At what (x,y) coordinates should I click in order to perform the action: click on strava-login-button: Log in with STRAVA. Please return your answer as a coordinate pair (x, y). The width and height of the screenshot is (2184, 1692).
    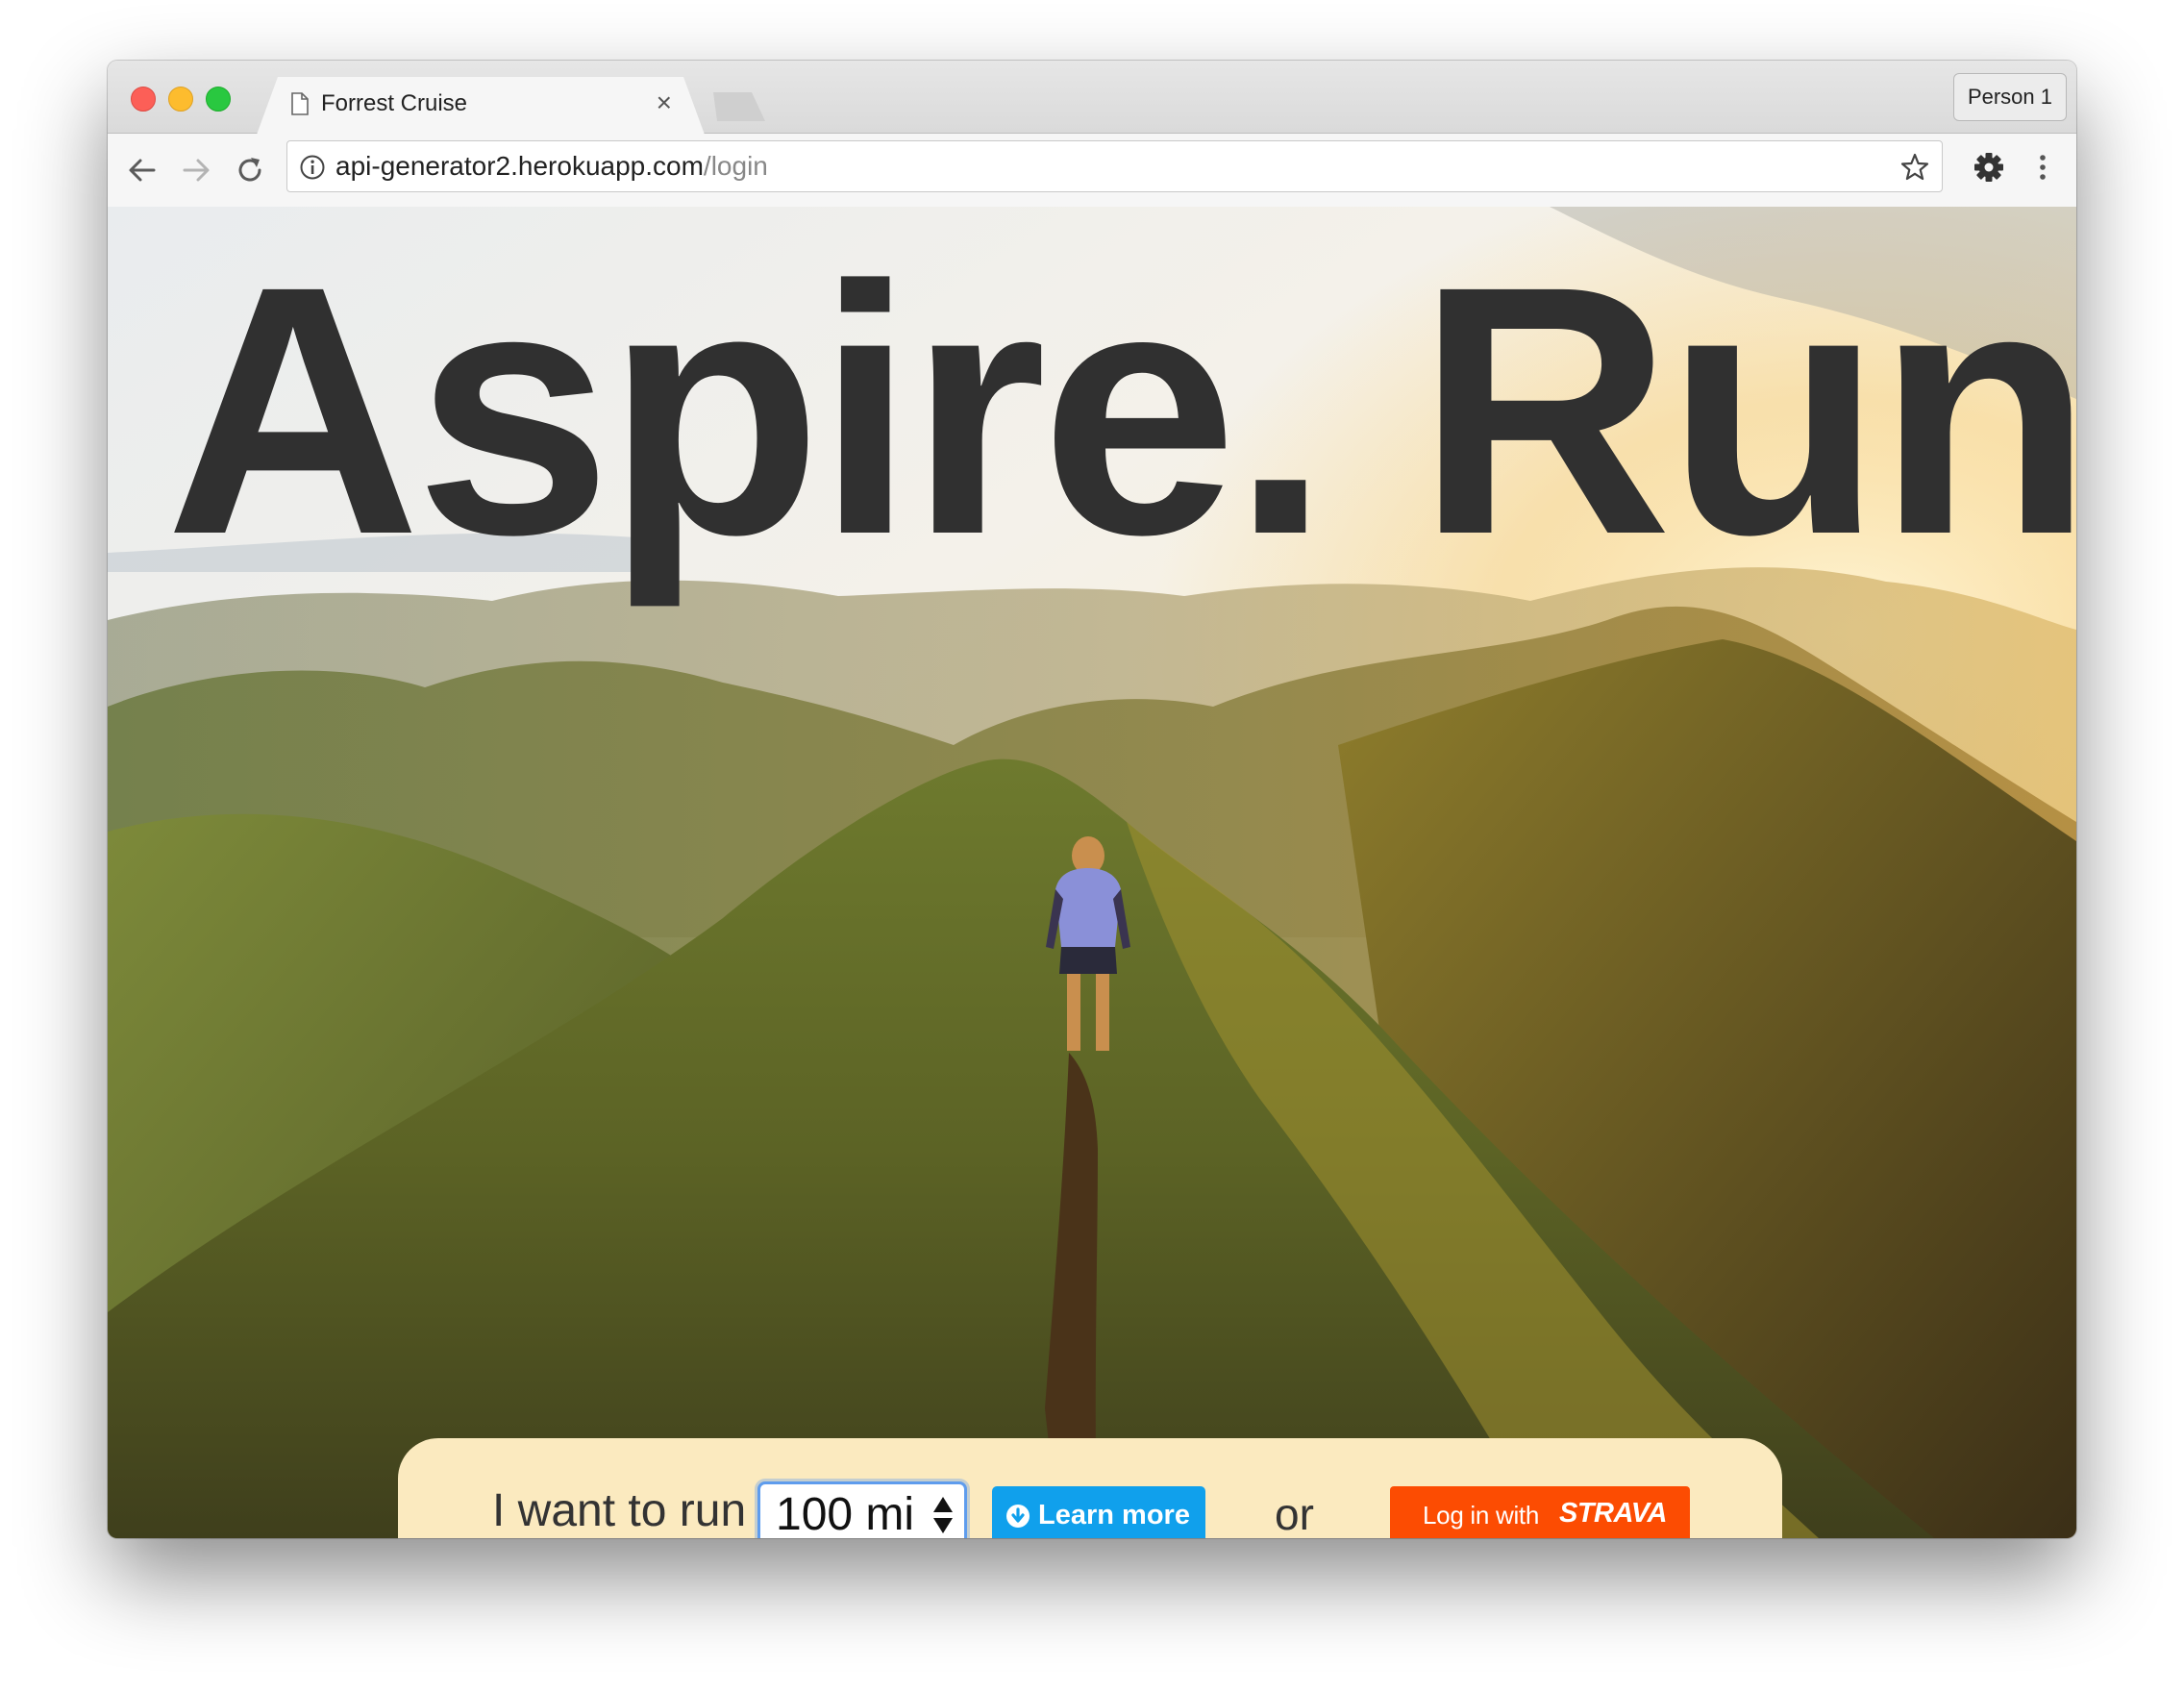
    Looking at the image, I should click on (1540, 1512).